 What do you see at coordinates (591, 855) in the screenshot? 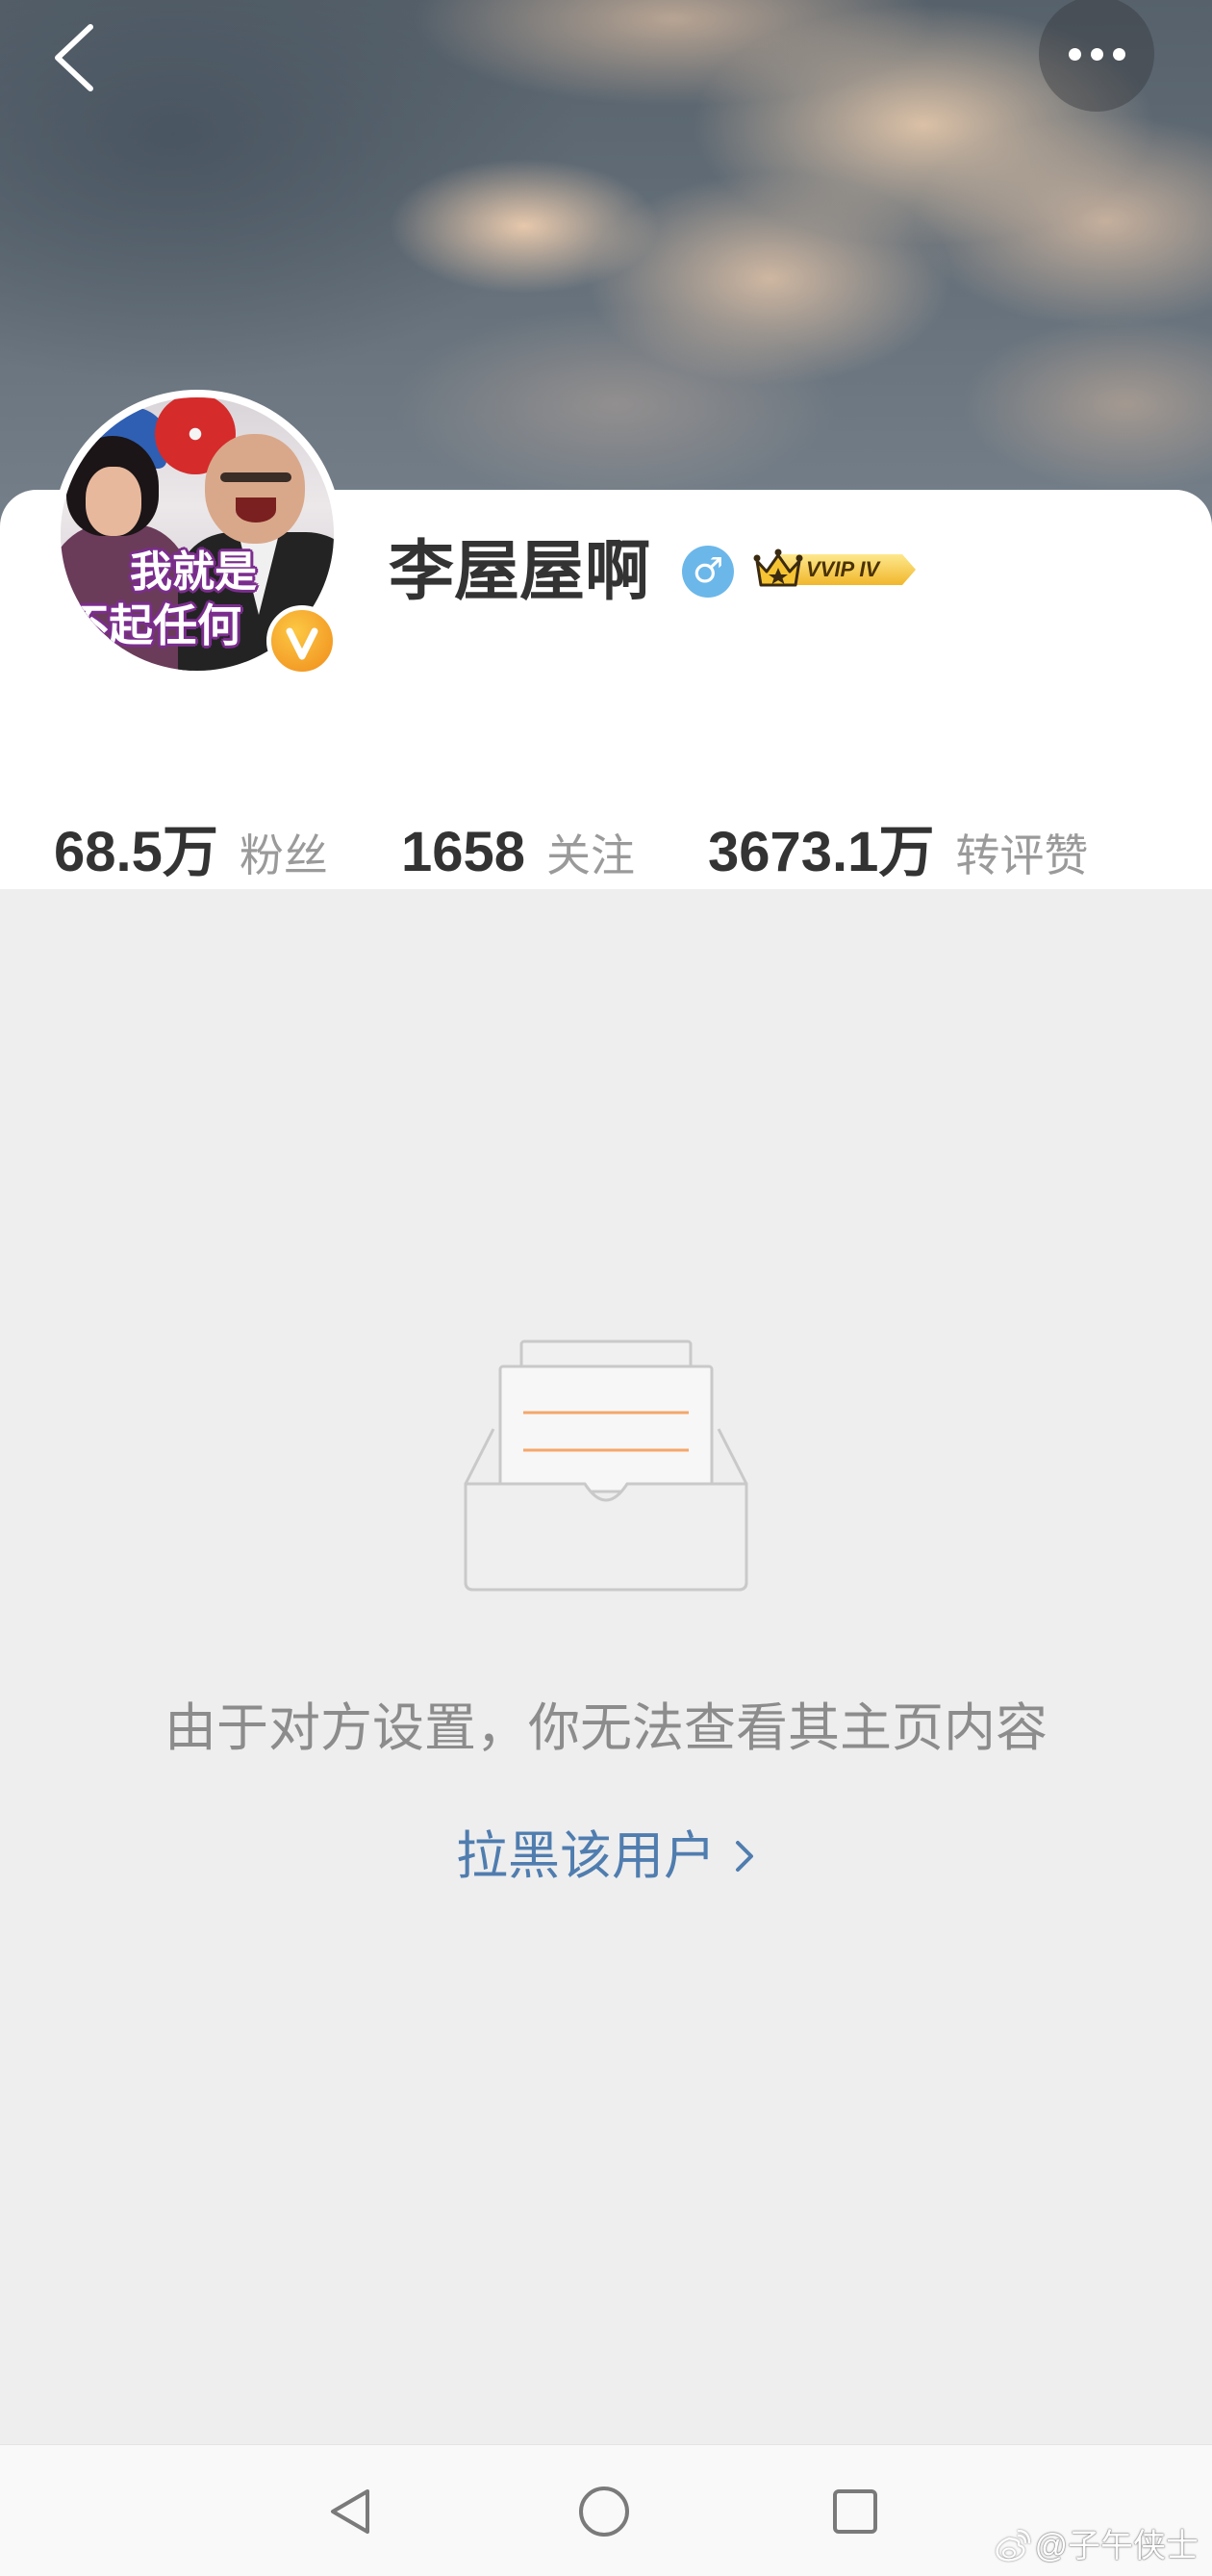
I see `following-label: 关注` at bounding box center [591, 855].